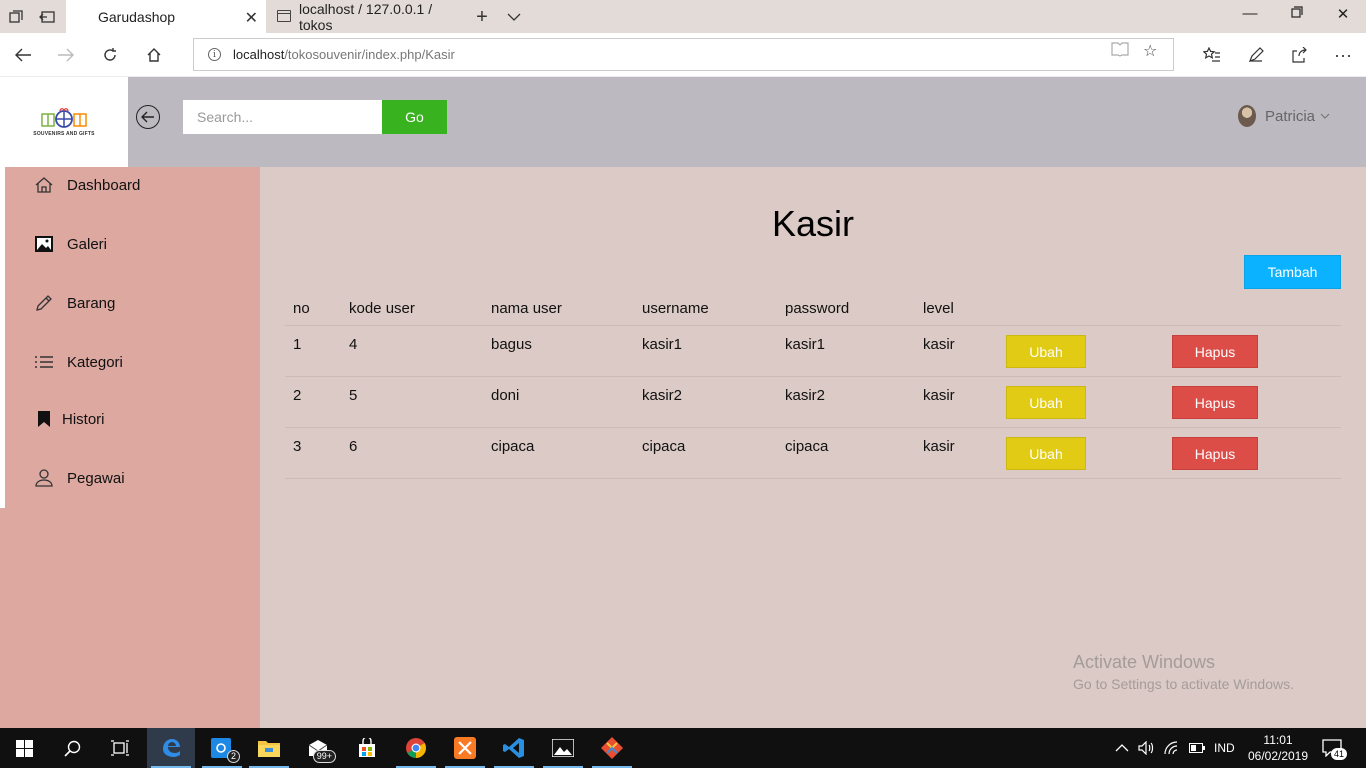  I want to click on sidebar-item-galeri: Galeri, so click(132, 244).